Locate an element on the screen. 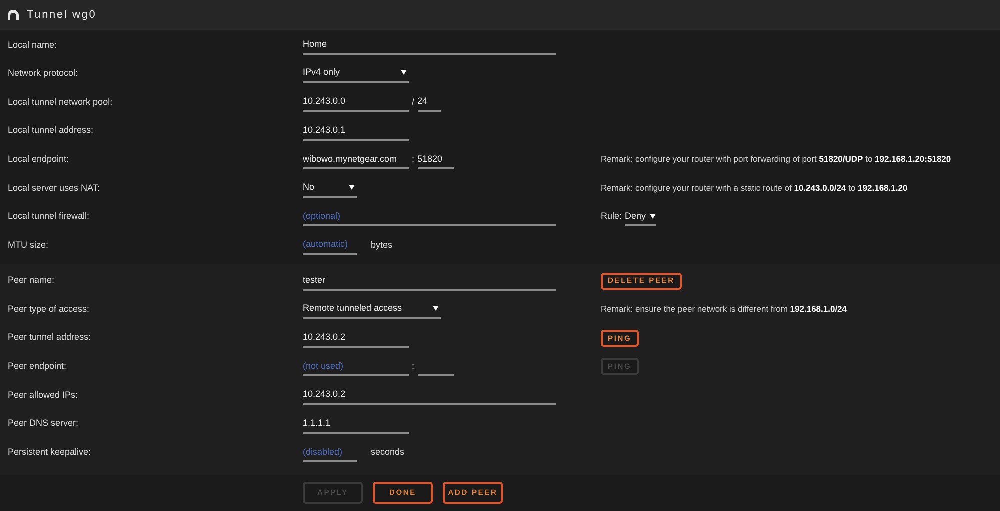 This screenshot has height=511, width=1000. field-label: Local tunnel network pool: is located at coordinates (60, 102).